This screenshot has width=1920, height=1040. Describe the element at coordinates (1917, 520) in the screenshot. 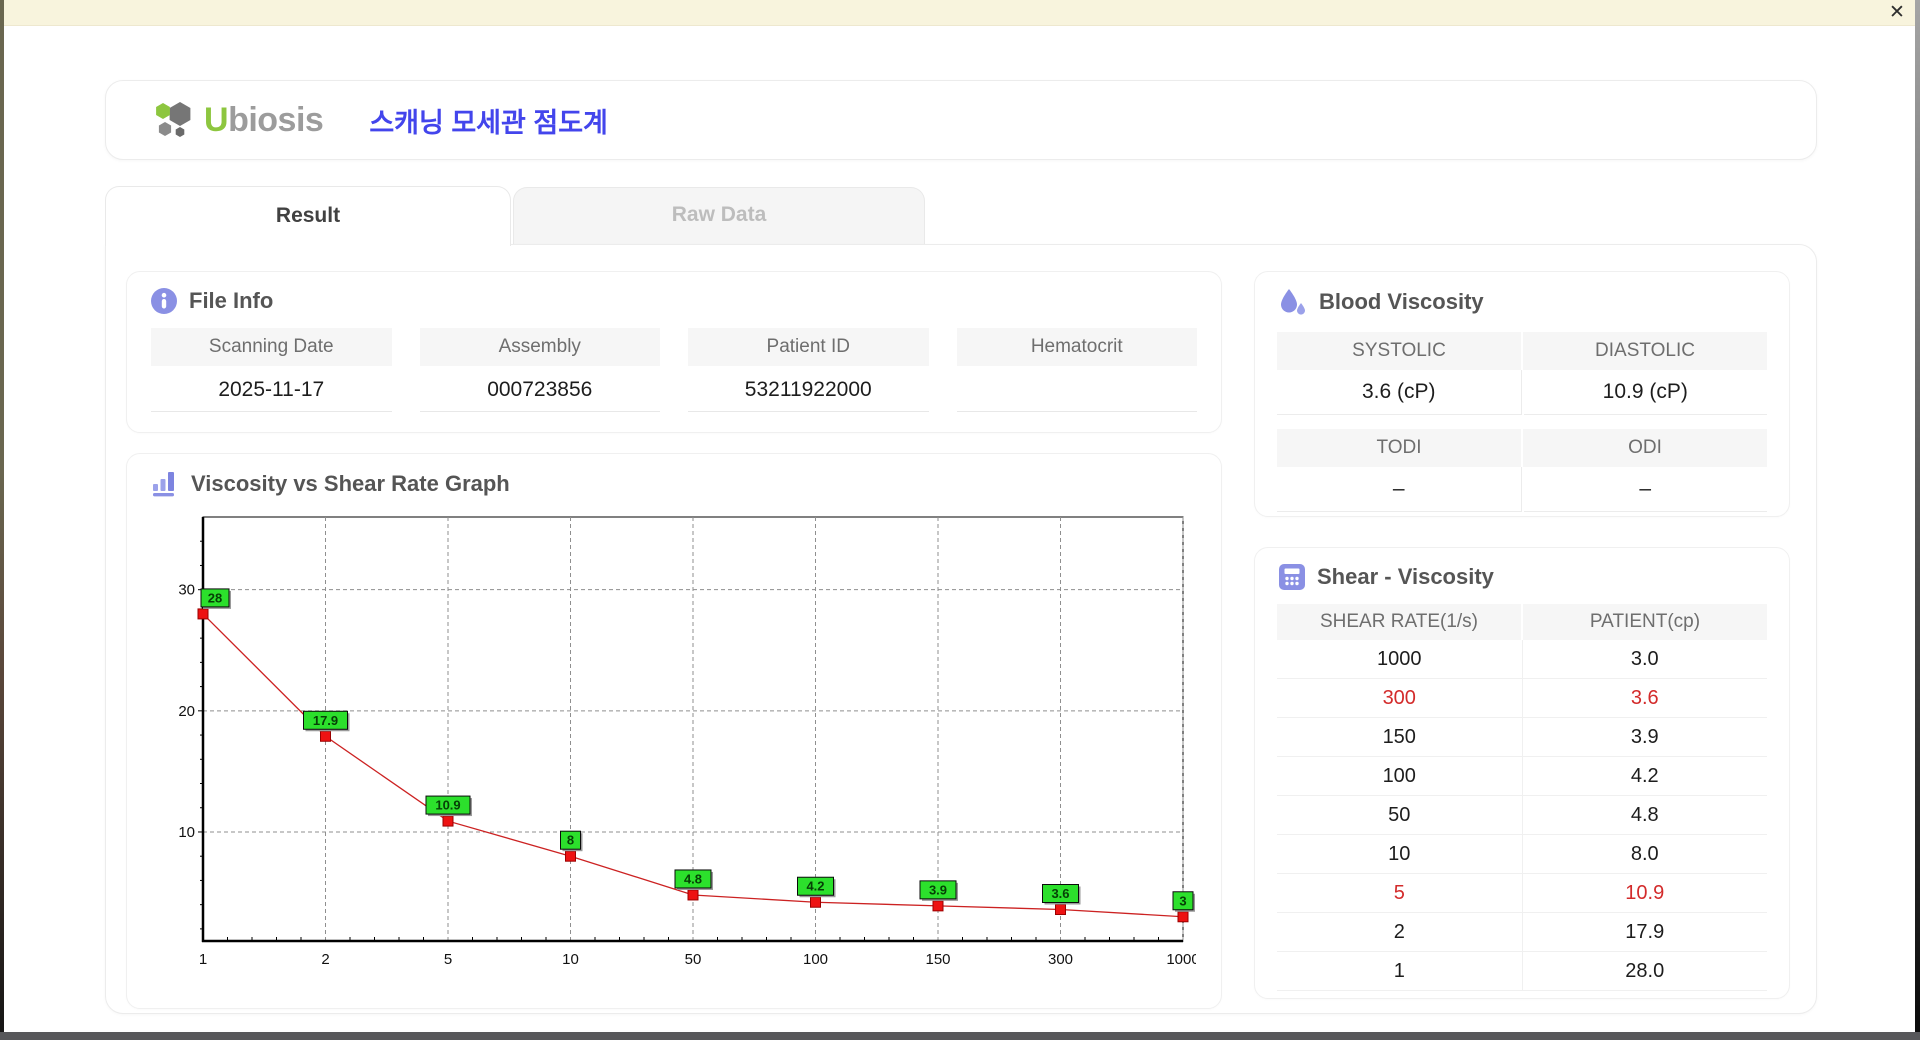

I see `window-edge-right` at that location.